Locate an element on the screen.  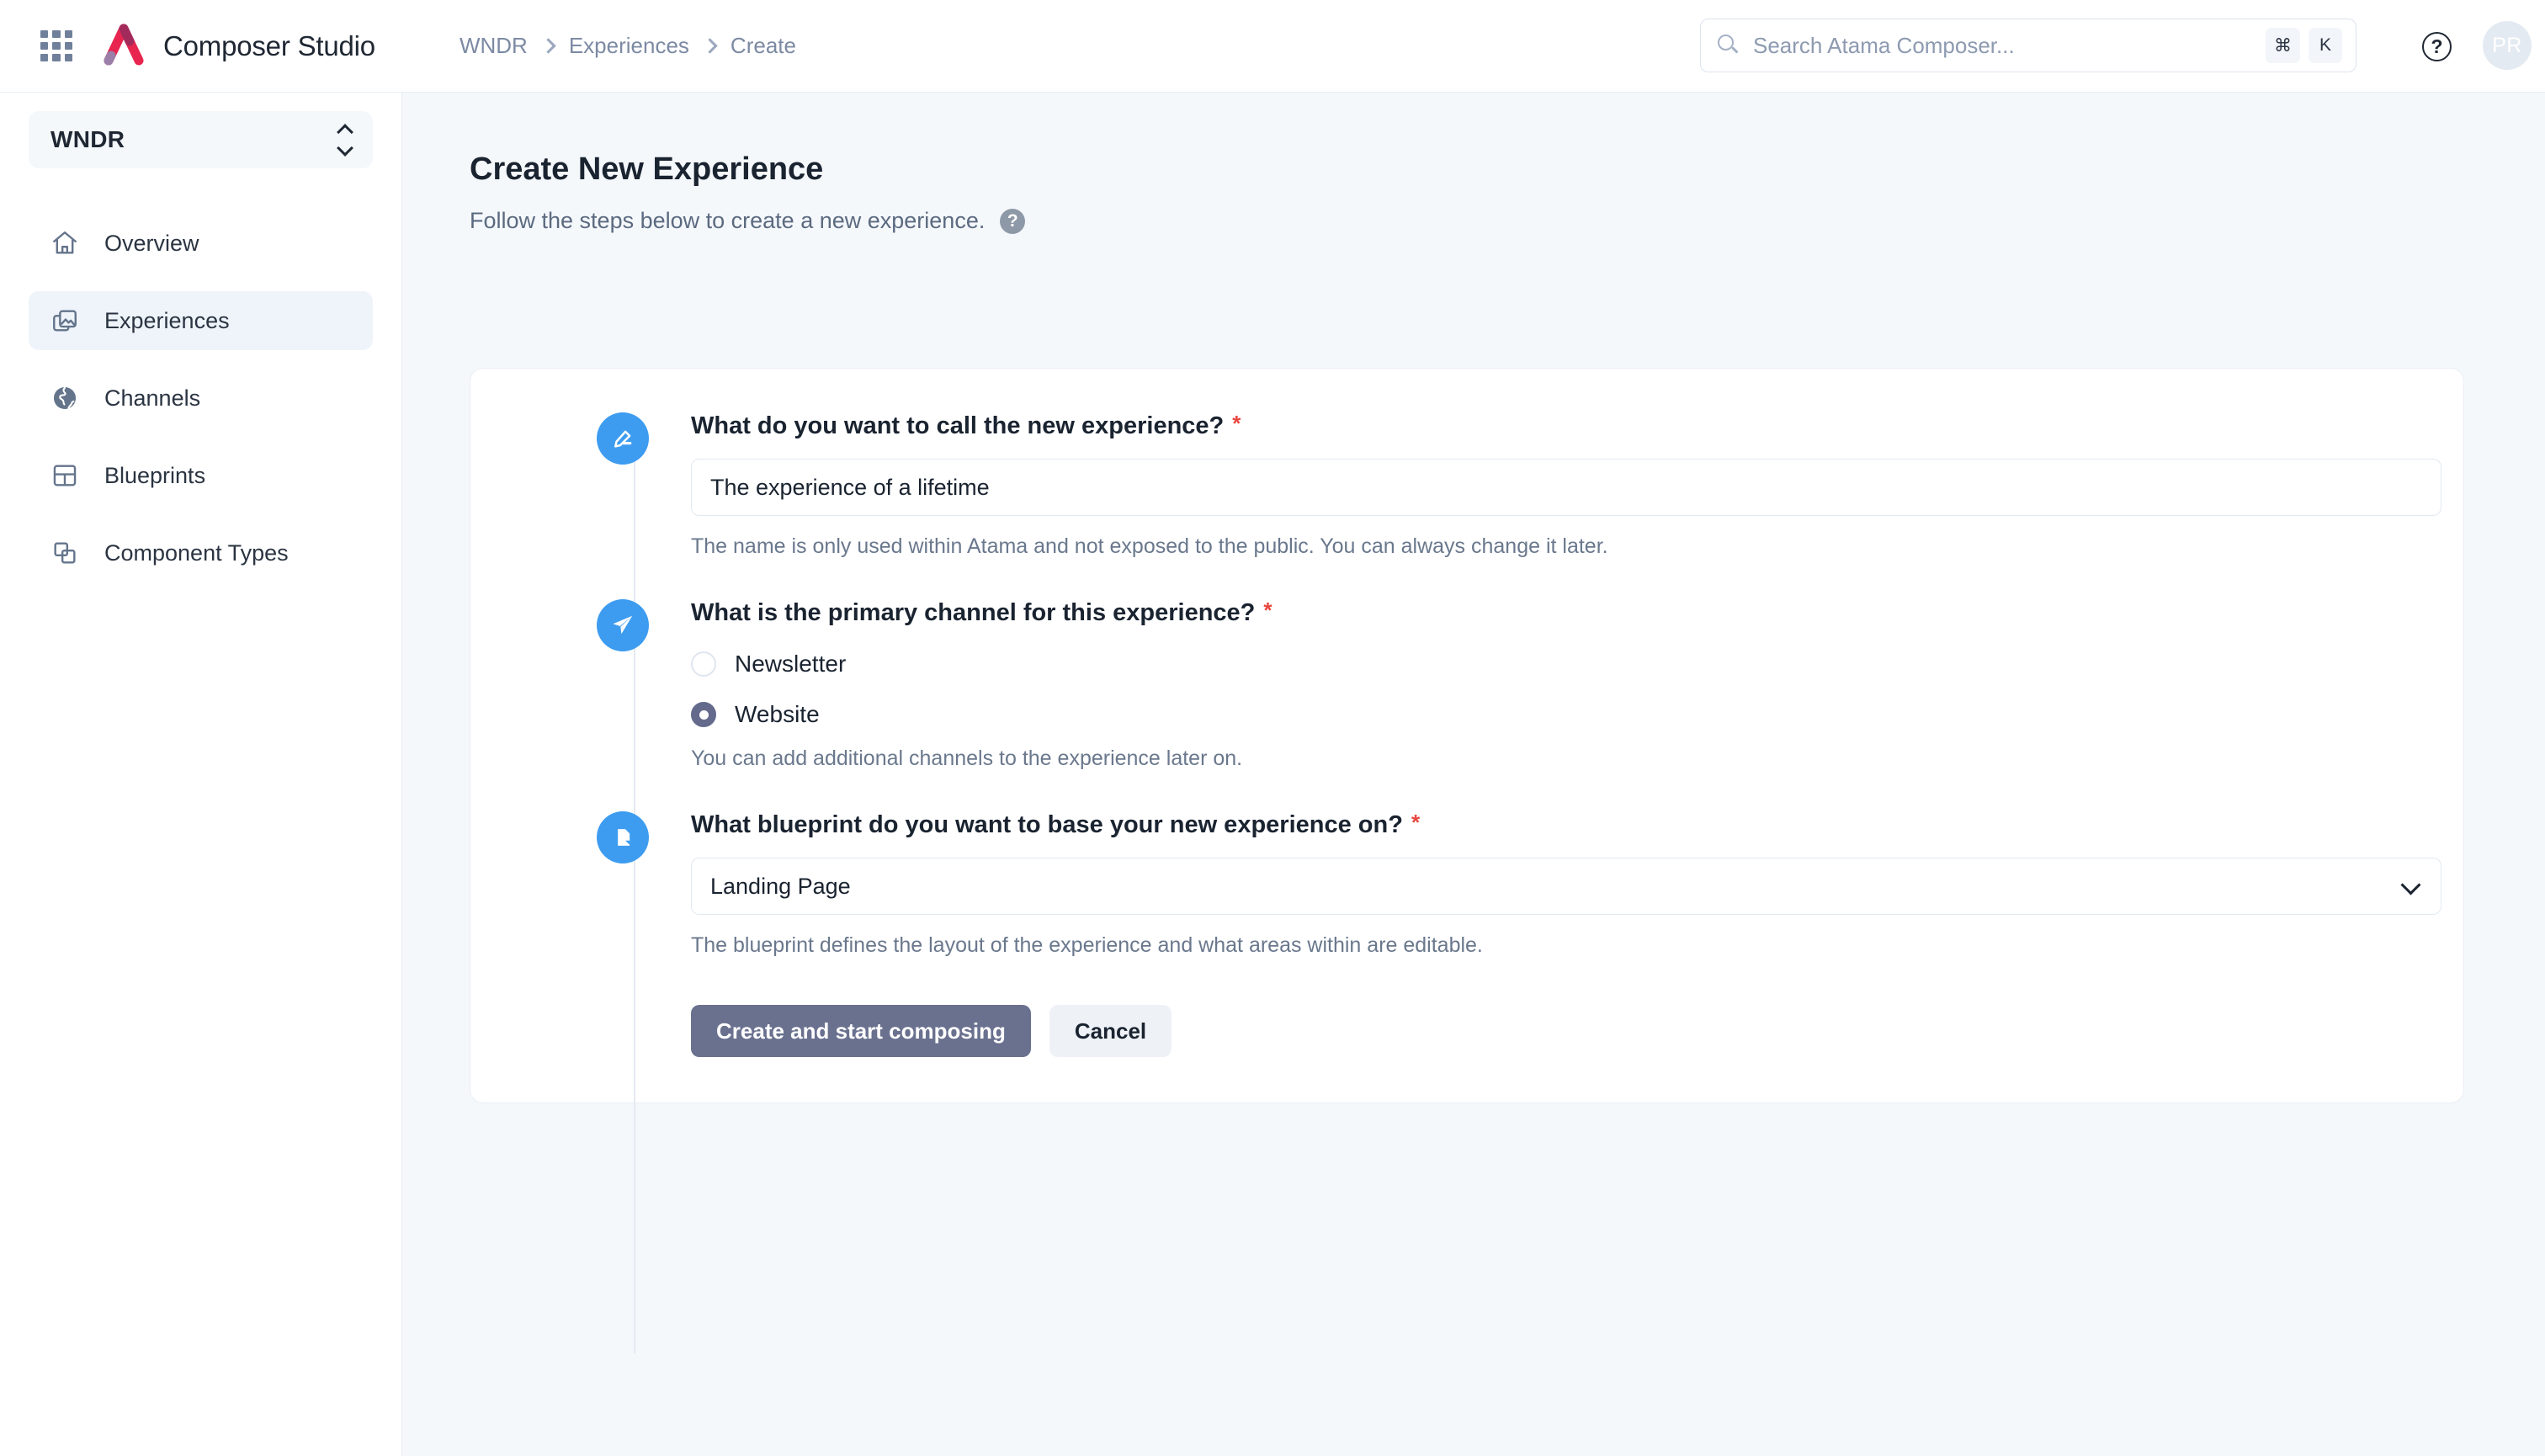
sidebar-item-channels: Channels is located at coordinates (201, 398).